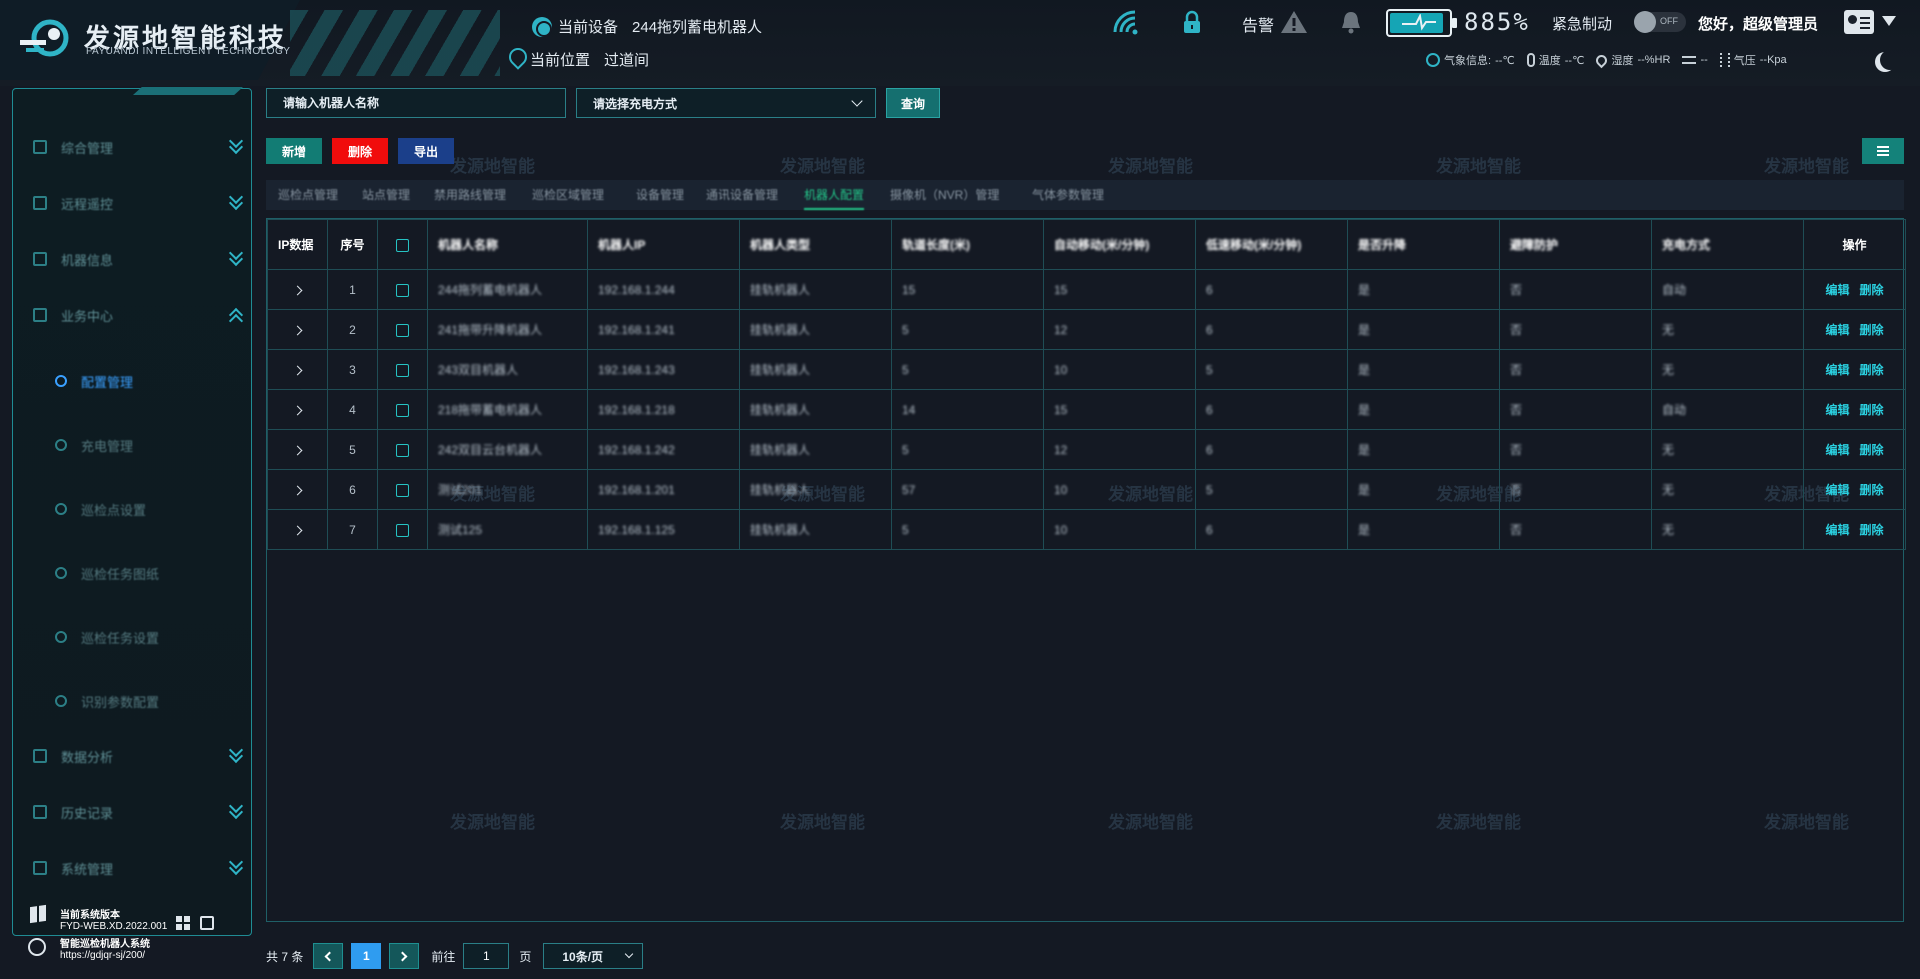  What do you see at coordinates (1883, 151) in the screenshot?
I see `column-menu-button` at bounding box center [1883, 151].